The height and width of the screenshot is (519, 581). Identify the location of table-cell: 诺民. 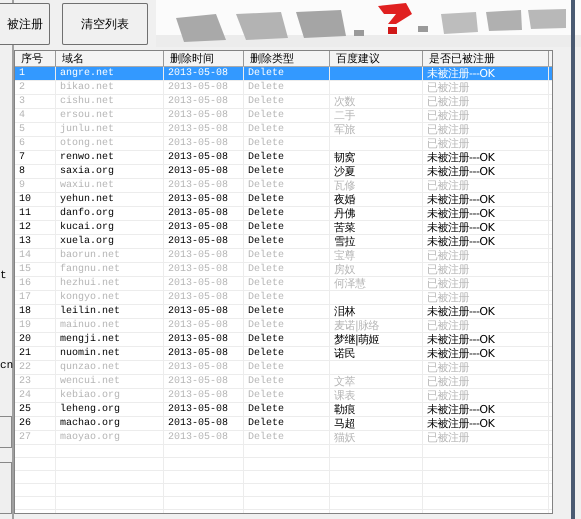
(344, 353).